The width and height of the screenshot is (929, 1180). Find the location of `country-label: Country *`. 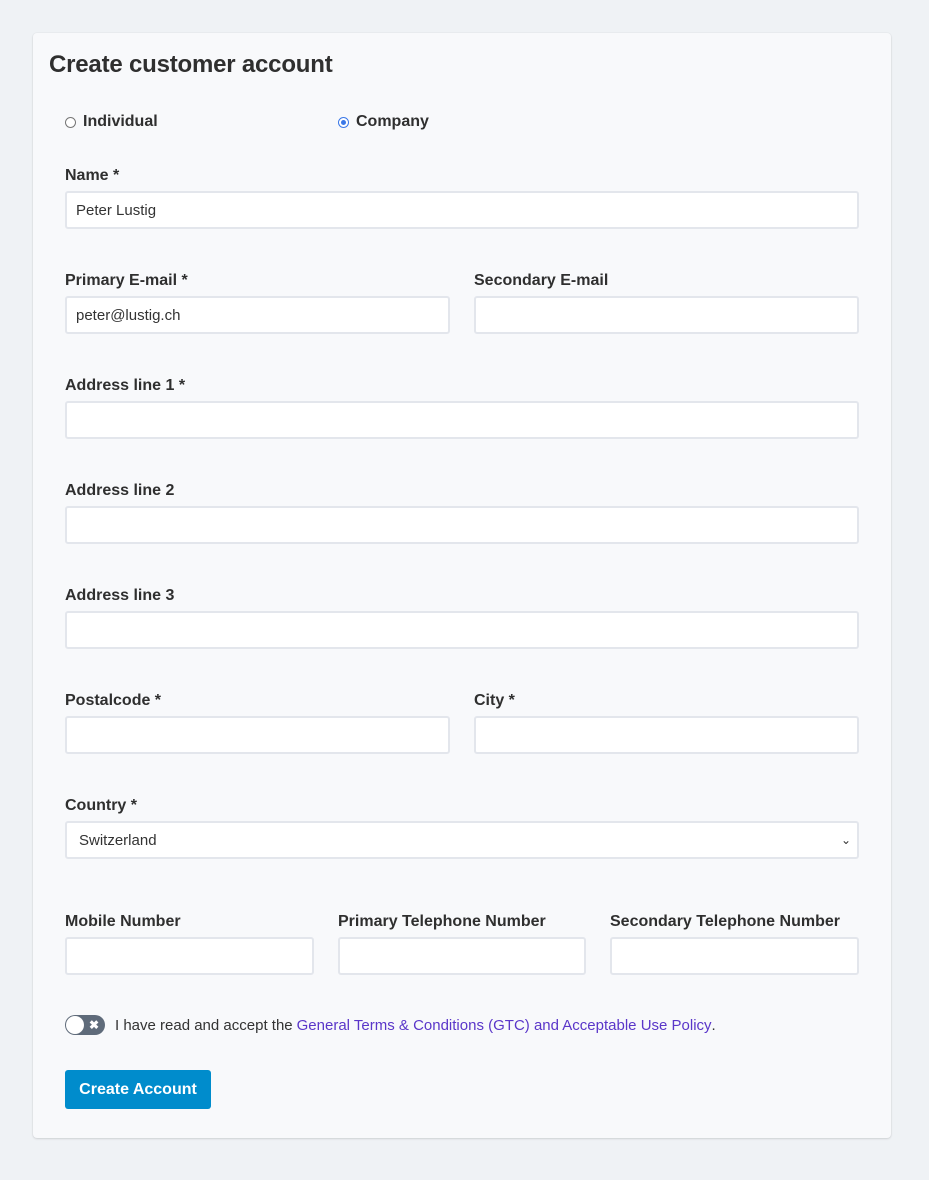

country-label: Country * is located at coordinates (101, 805).